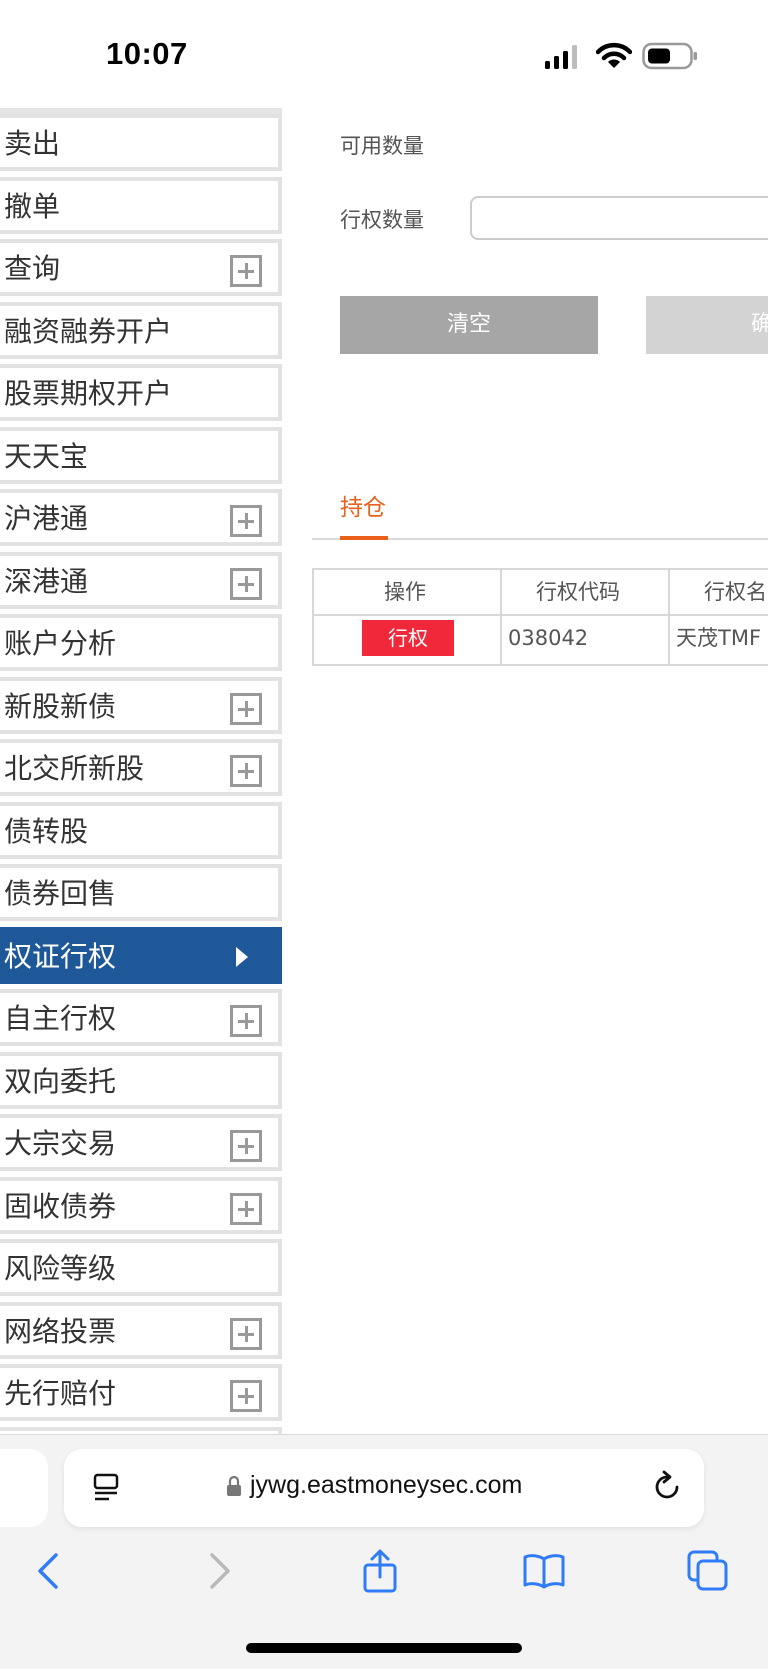  I want to click on table-cell-name: 天茂TMF, so click(719, 638).